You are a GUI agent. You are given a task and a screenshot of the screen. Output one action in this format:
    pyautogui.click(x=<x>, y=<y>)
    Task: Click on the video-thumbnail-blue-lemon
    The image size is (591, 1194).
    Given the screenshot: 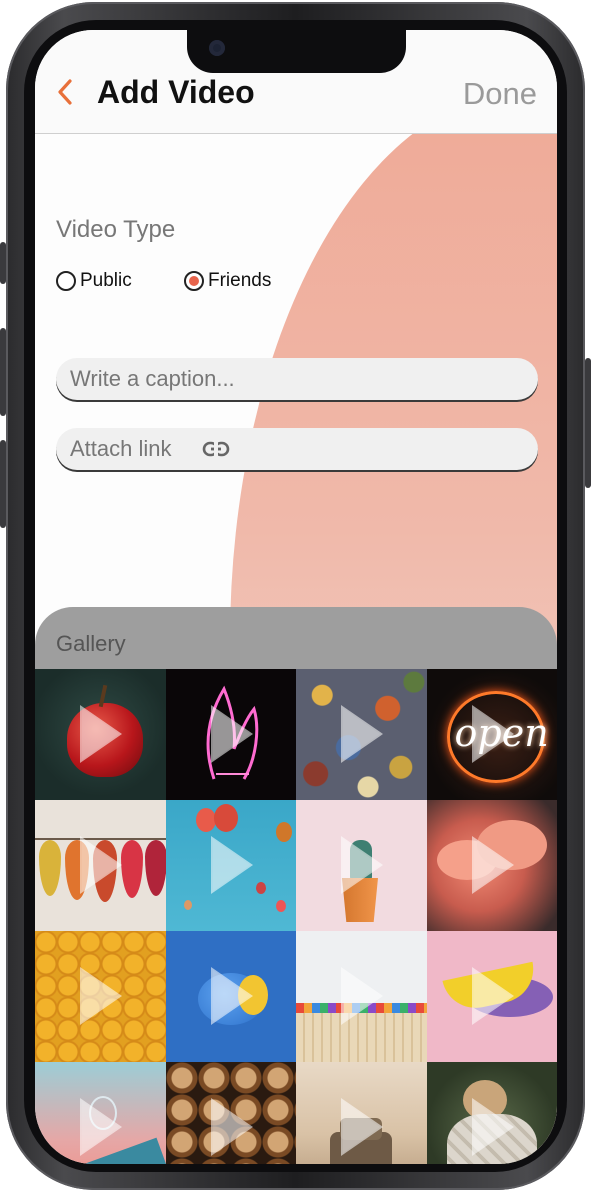 What is the action you would take?
    pyautogui.click(x=230, y=996)
    